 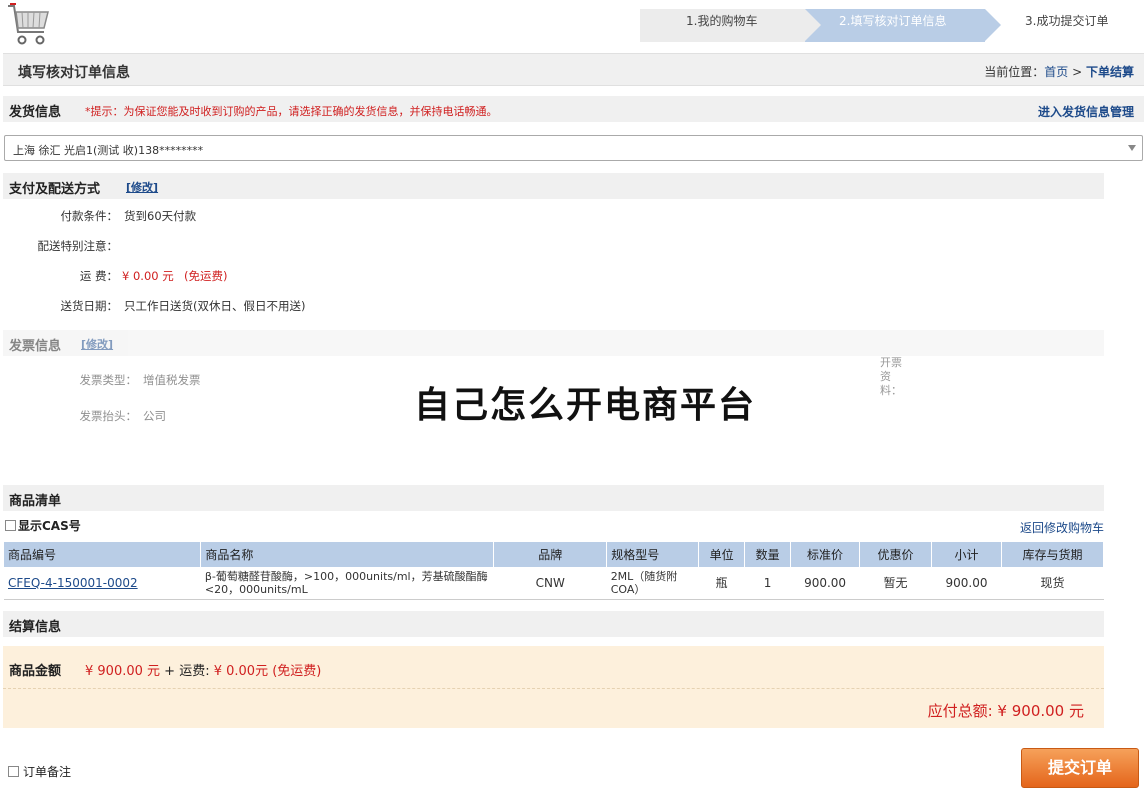 I want to click on shipping-title: 发货信息, so click(x=35, y=112).